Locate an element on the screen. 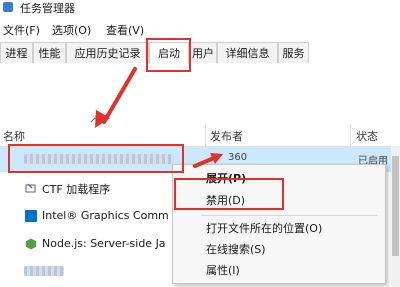 This screenshot has width=400, height=287. menu-bar: 文件(F) 选项(O) 查看(V) is located at coordinates (200, 29).